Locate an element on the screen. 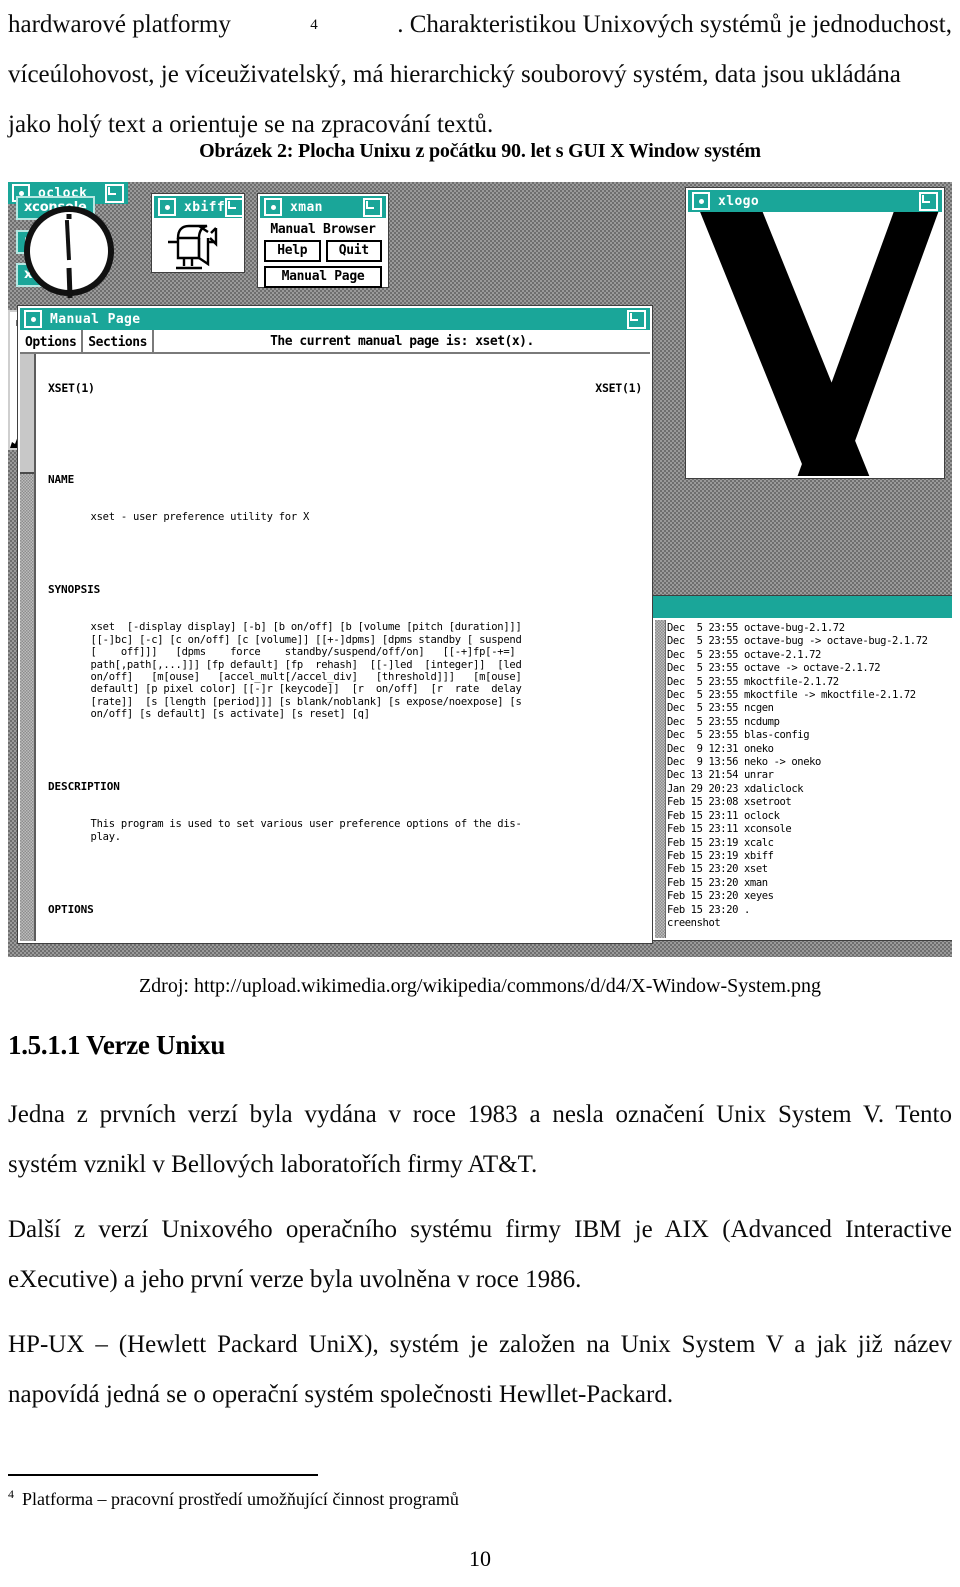 The width and height of the screenshot is (960, 1587). section-heading: 1.5.1.1 Verze Unixu is located at coordinates (116, 1045).